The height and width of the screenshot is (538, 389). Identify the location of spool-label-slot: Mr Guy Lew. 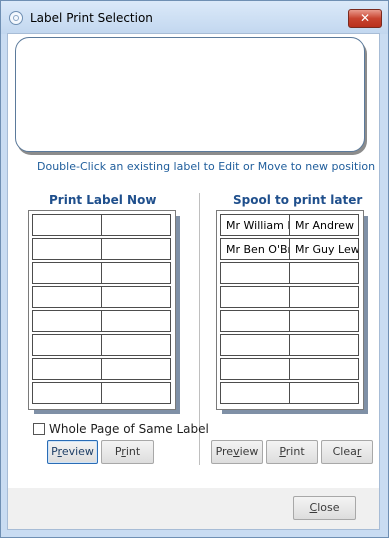
(324, 249).